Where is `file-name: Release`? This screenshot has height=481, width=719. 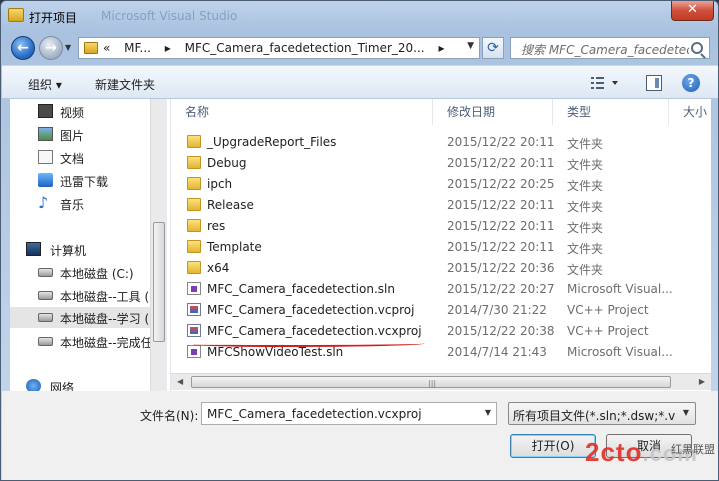 file-name: Release is located at coordinates (230, 205).